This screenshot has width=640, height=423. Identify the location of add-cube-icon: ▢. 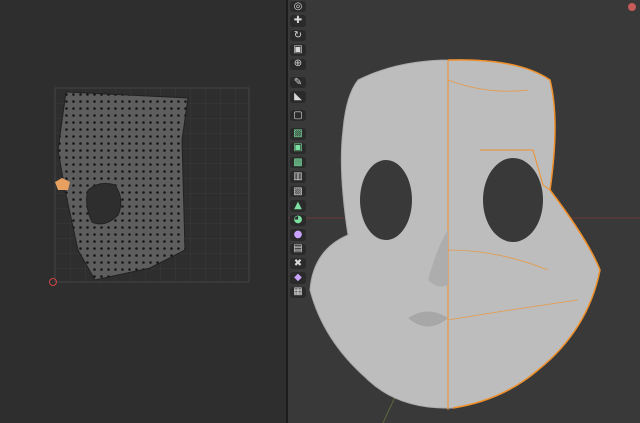
(298, 115).